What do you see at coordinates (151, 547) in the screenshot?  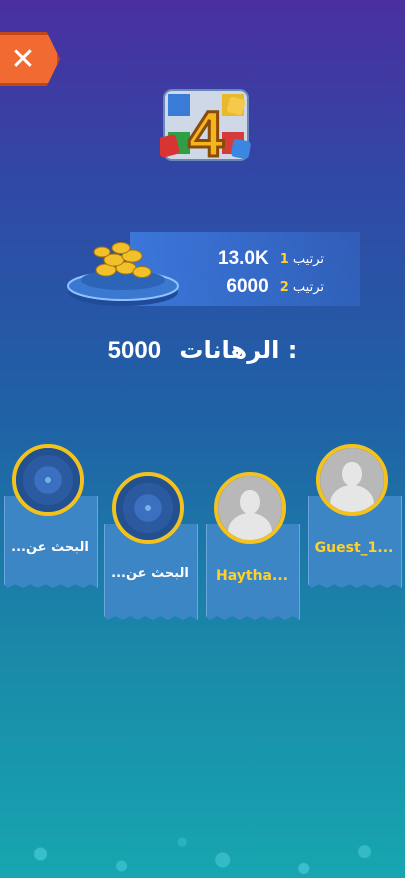 I see `player-slot-searching-2: ...البحث عن` at bounding box center [151, 547].